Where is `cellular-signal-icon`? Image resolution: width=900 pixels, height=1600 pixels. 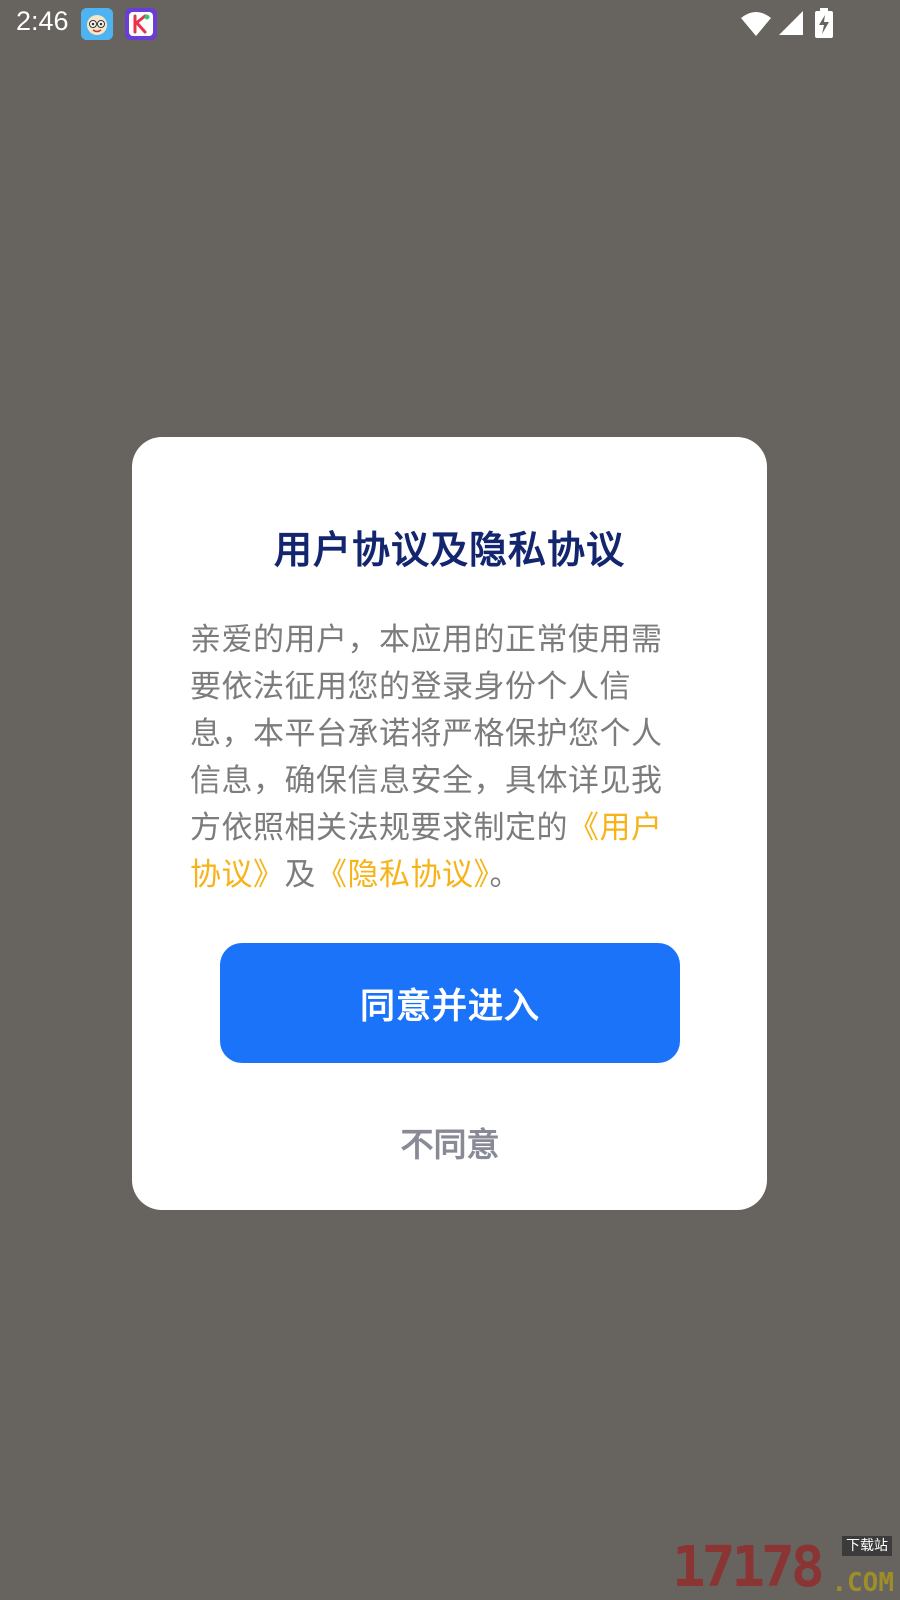
cellular-signal-icon is located at coordinates (791, 23).